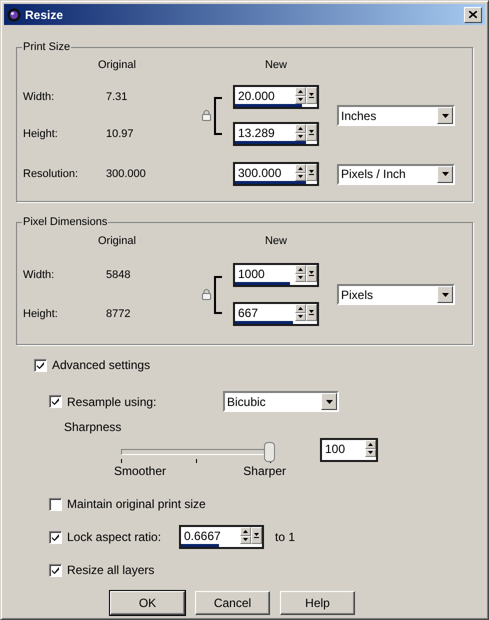  What do you see at coordinates (276, 134) in the screenshot?
I see `number-field: 13.289` at bounding box center [276, 134].